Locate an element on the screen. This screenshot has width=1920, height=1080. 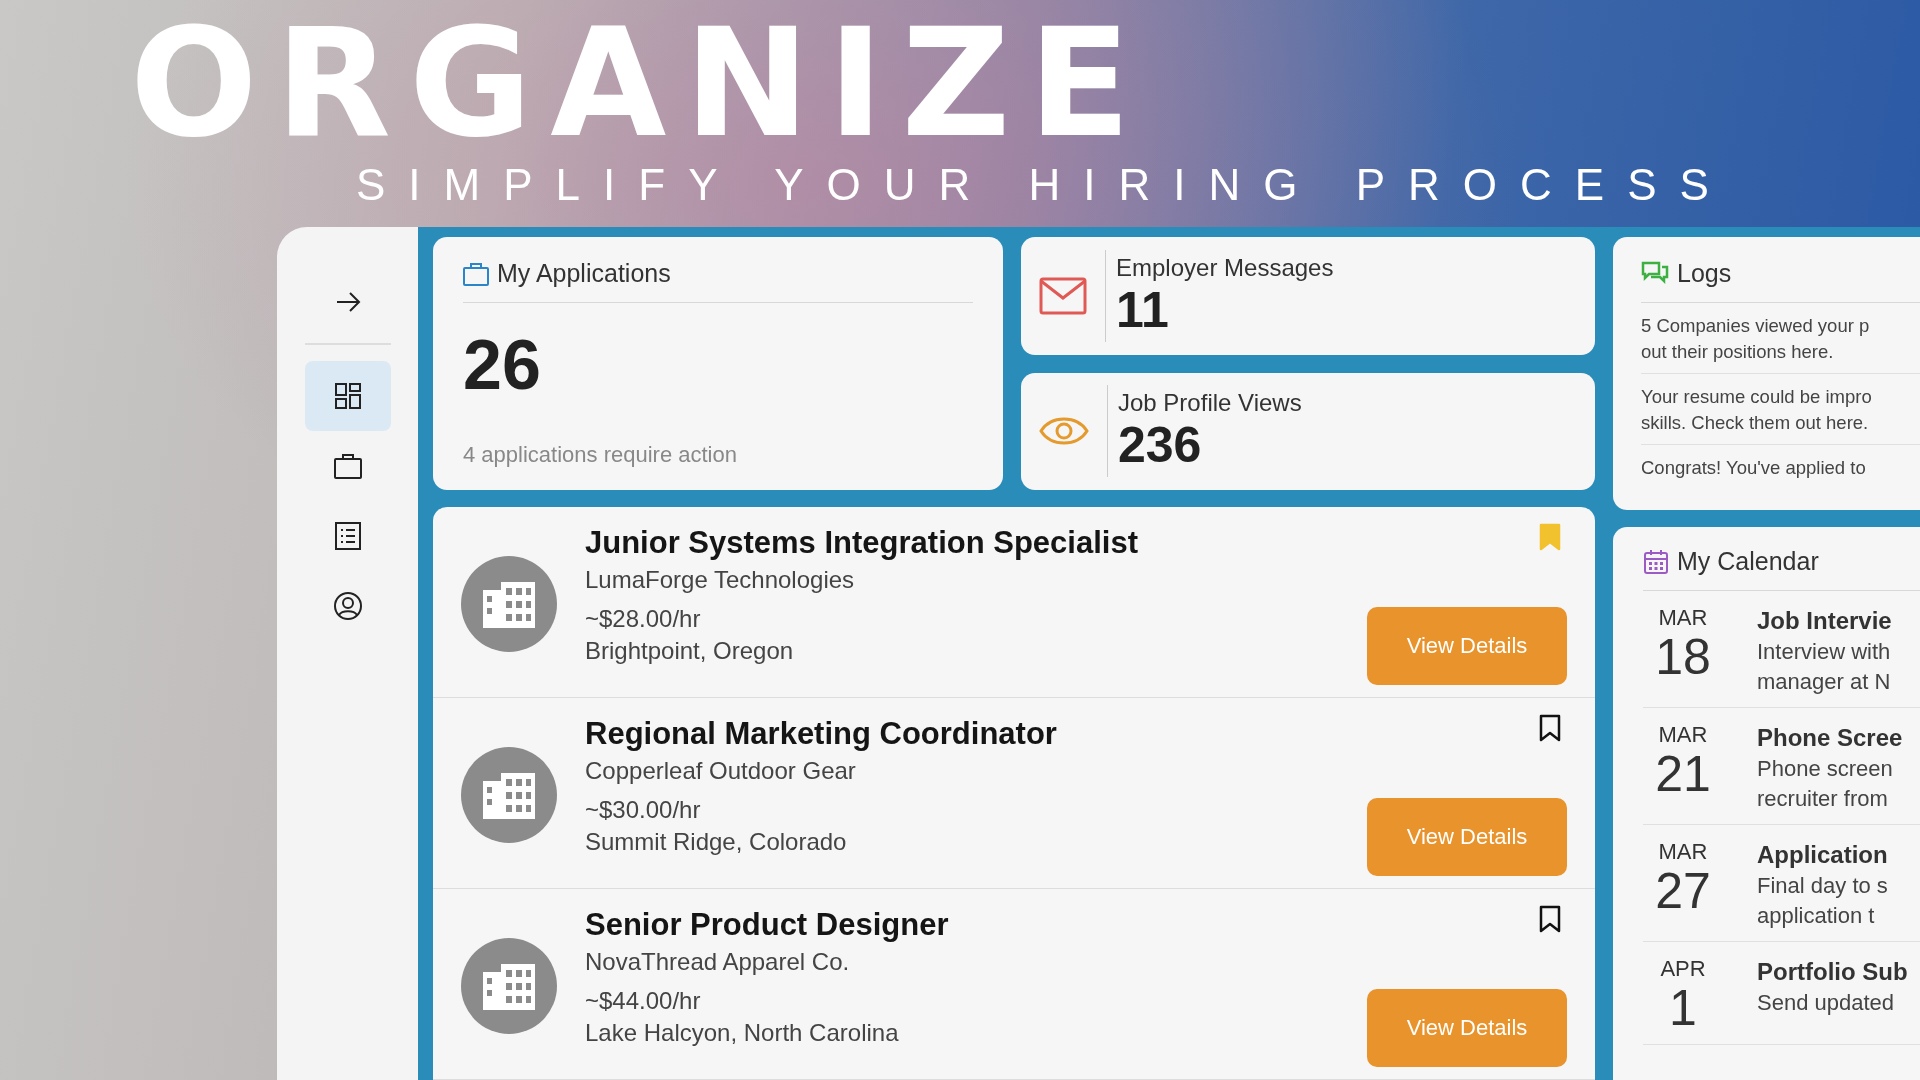
company-name: NovaThread Apparel Co. is located at coordinates (718, 962).